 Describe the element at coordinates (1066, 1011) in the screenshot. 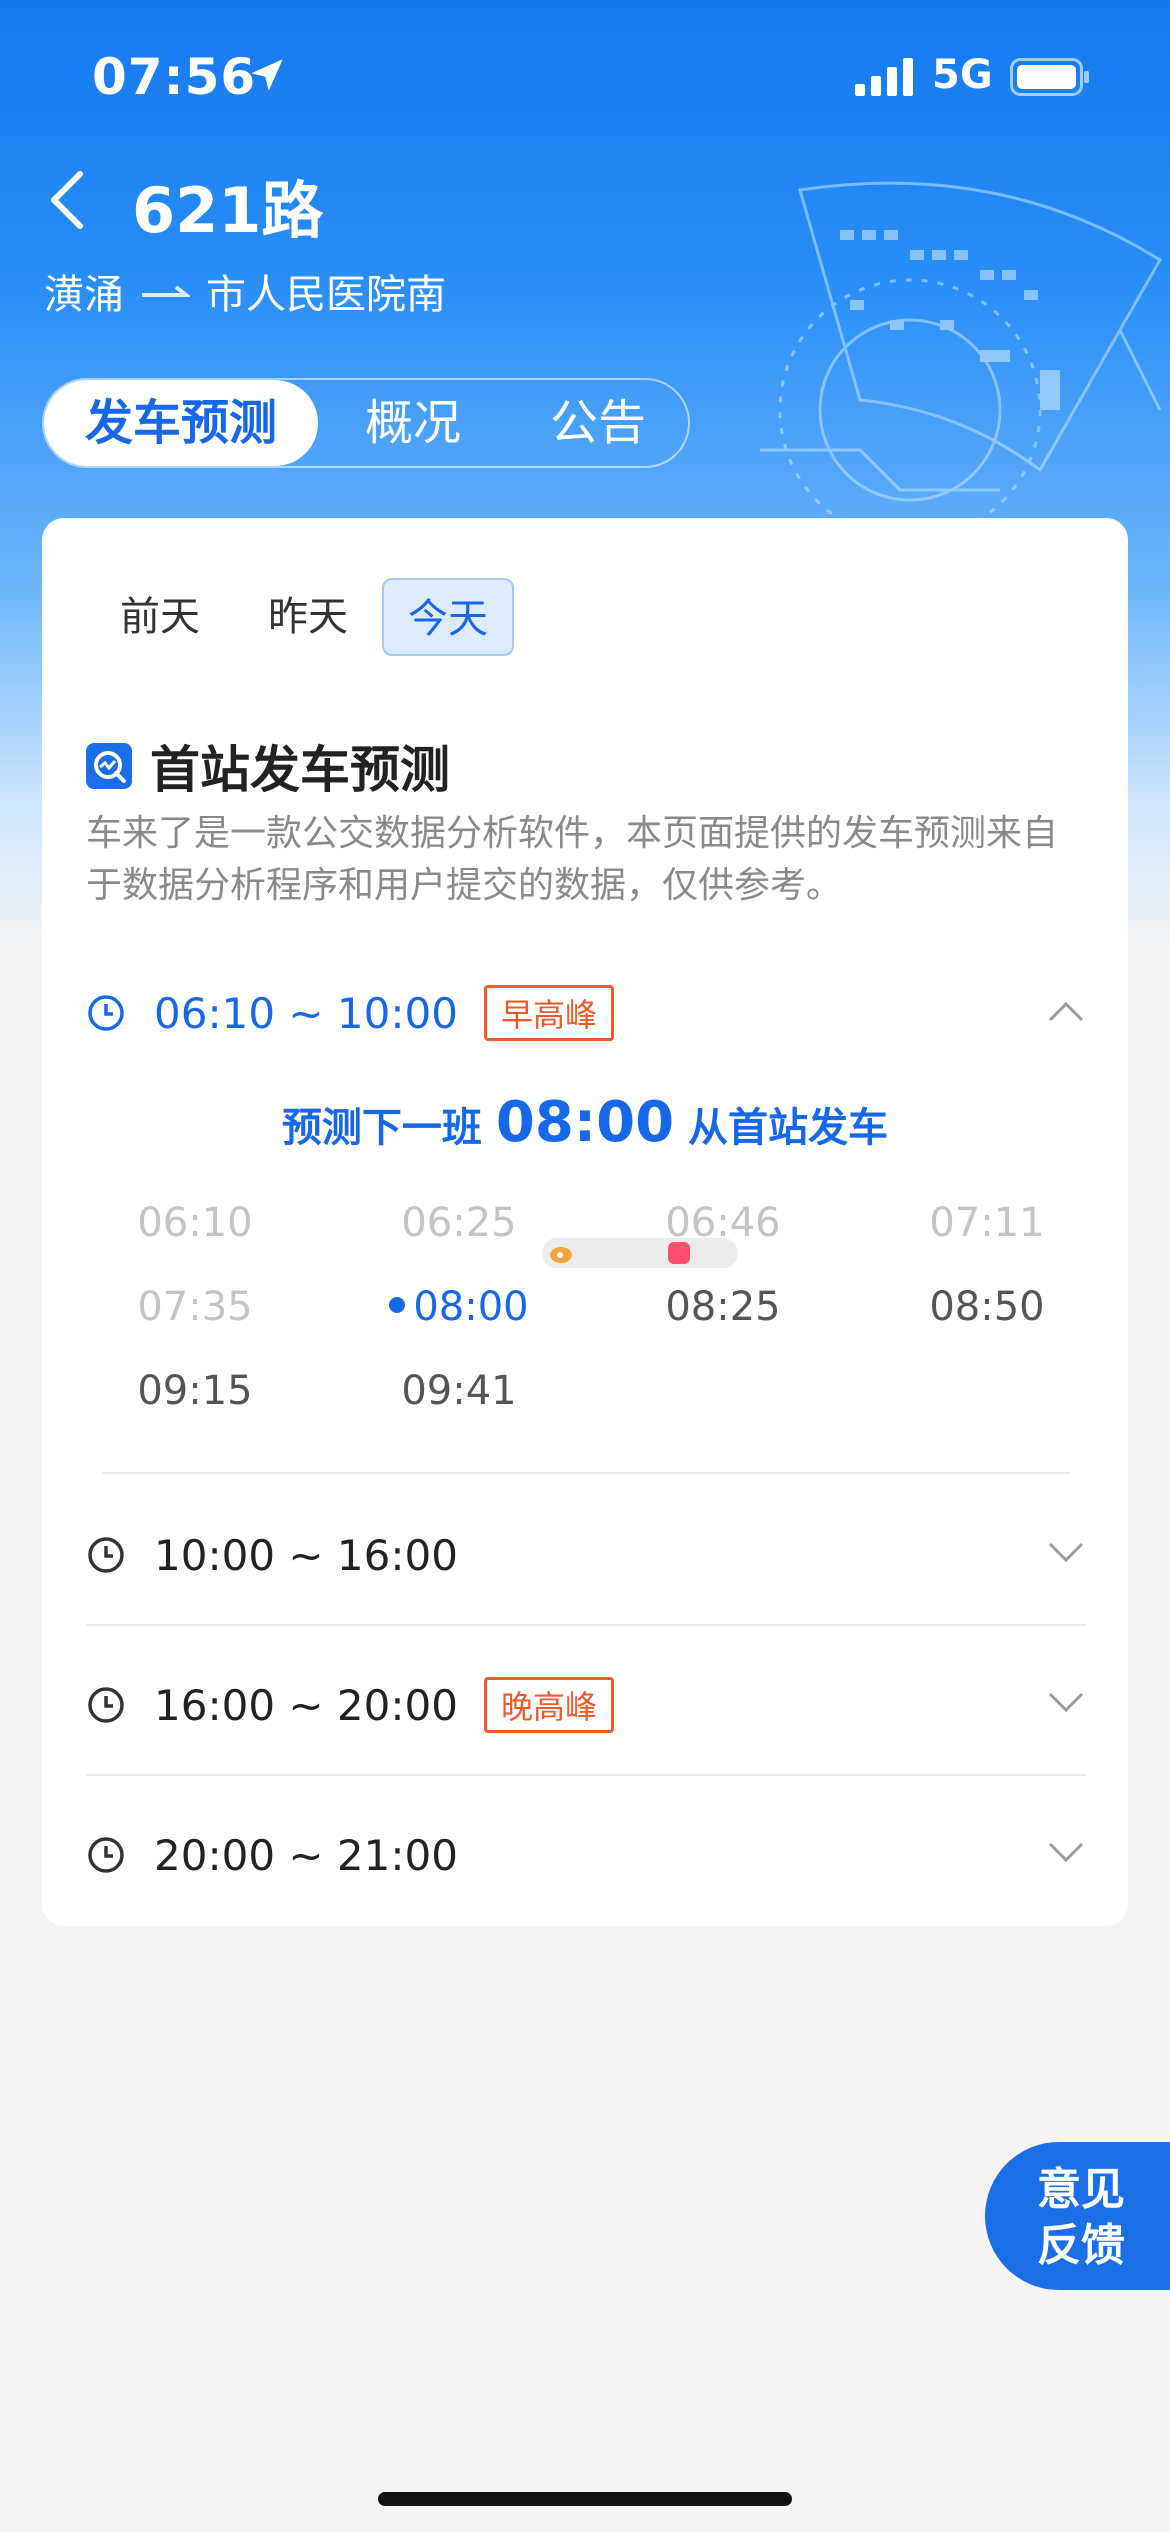

I see `chevron-up-icon` at that location.